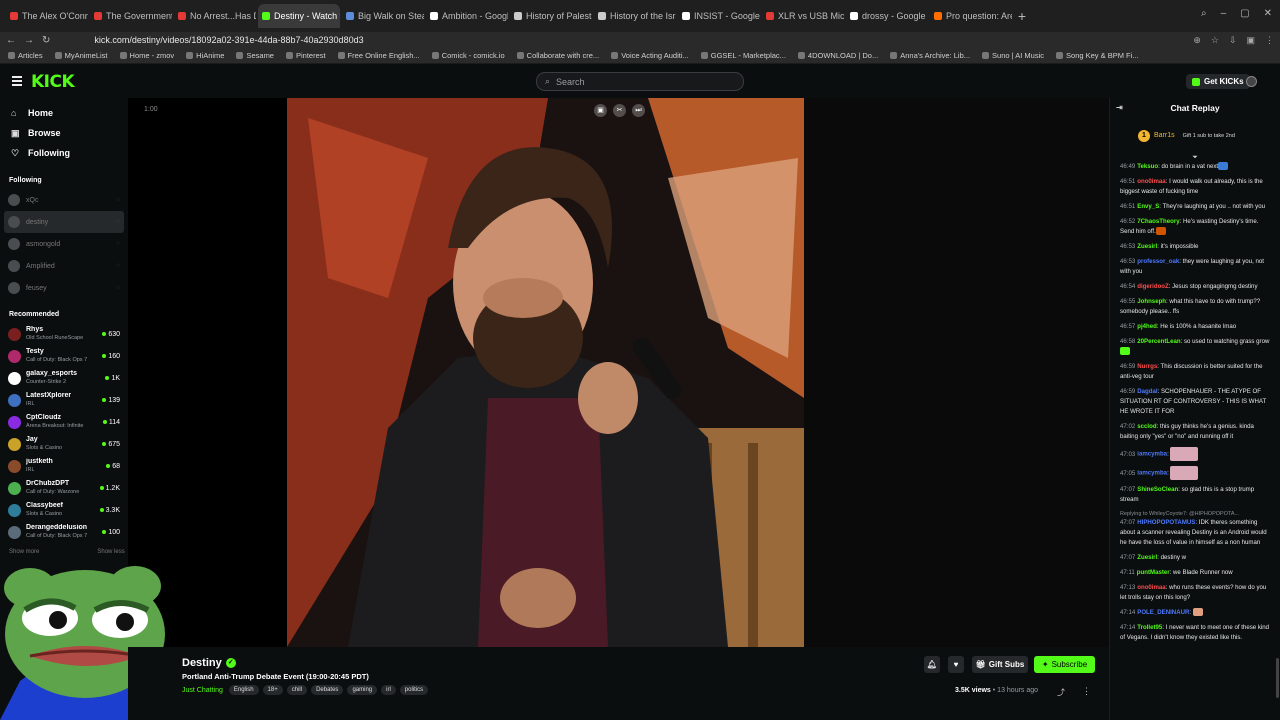 Image resolution: width=1280 pixels, height=720 pixels. Describe the element at coordinates (29, 40) in the screenshot. I see `forward-icon: →` at that location.